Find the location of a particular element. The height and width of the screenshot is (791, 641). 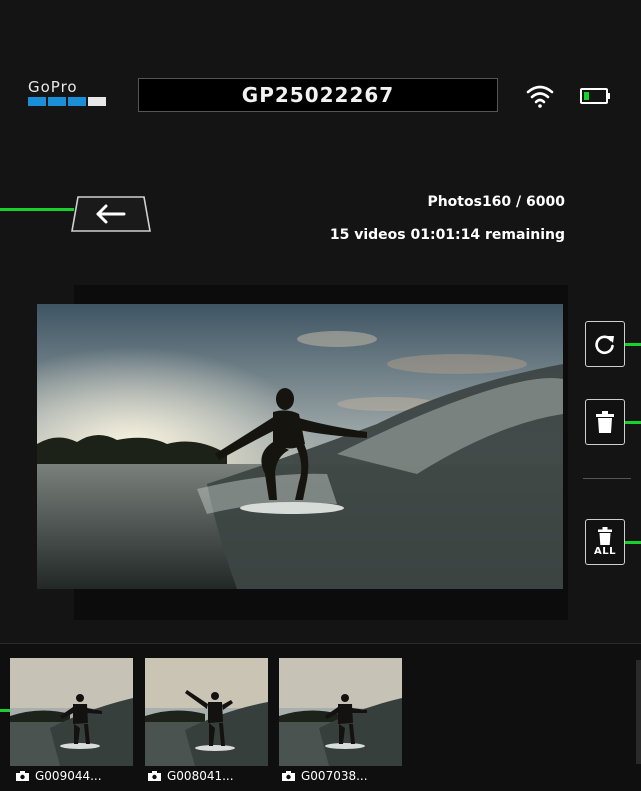

battery-icon is located at coordinates (595, 96).